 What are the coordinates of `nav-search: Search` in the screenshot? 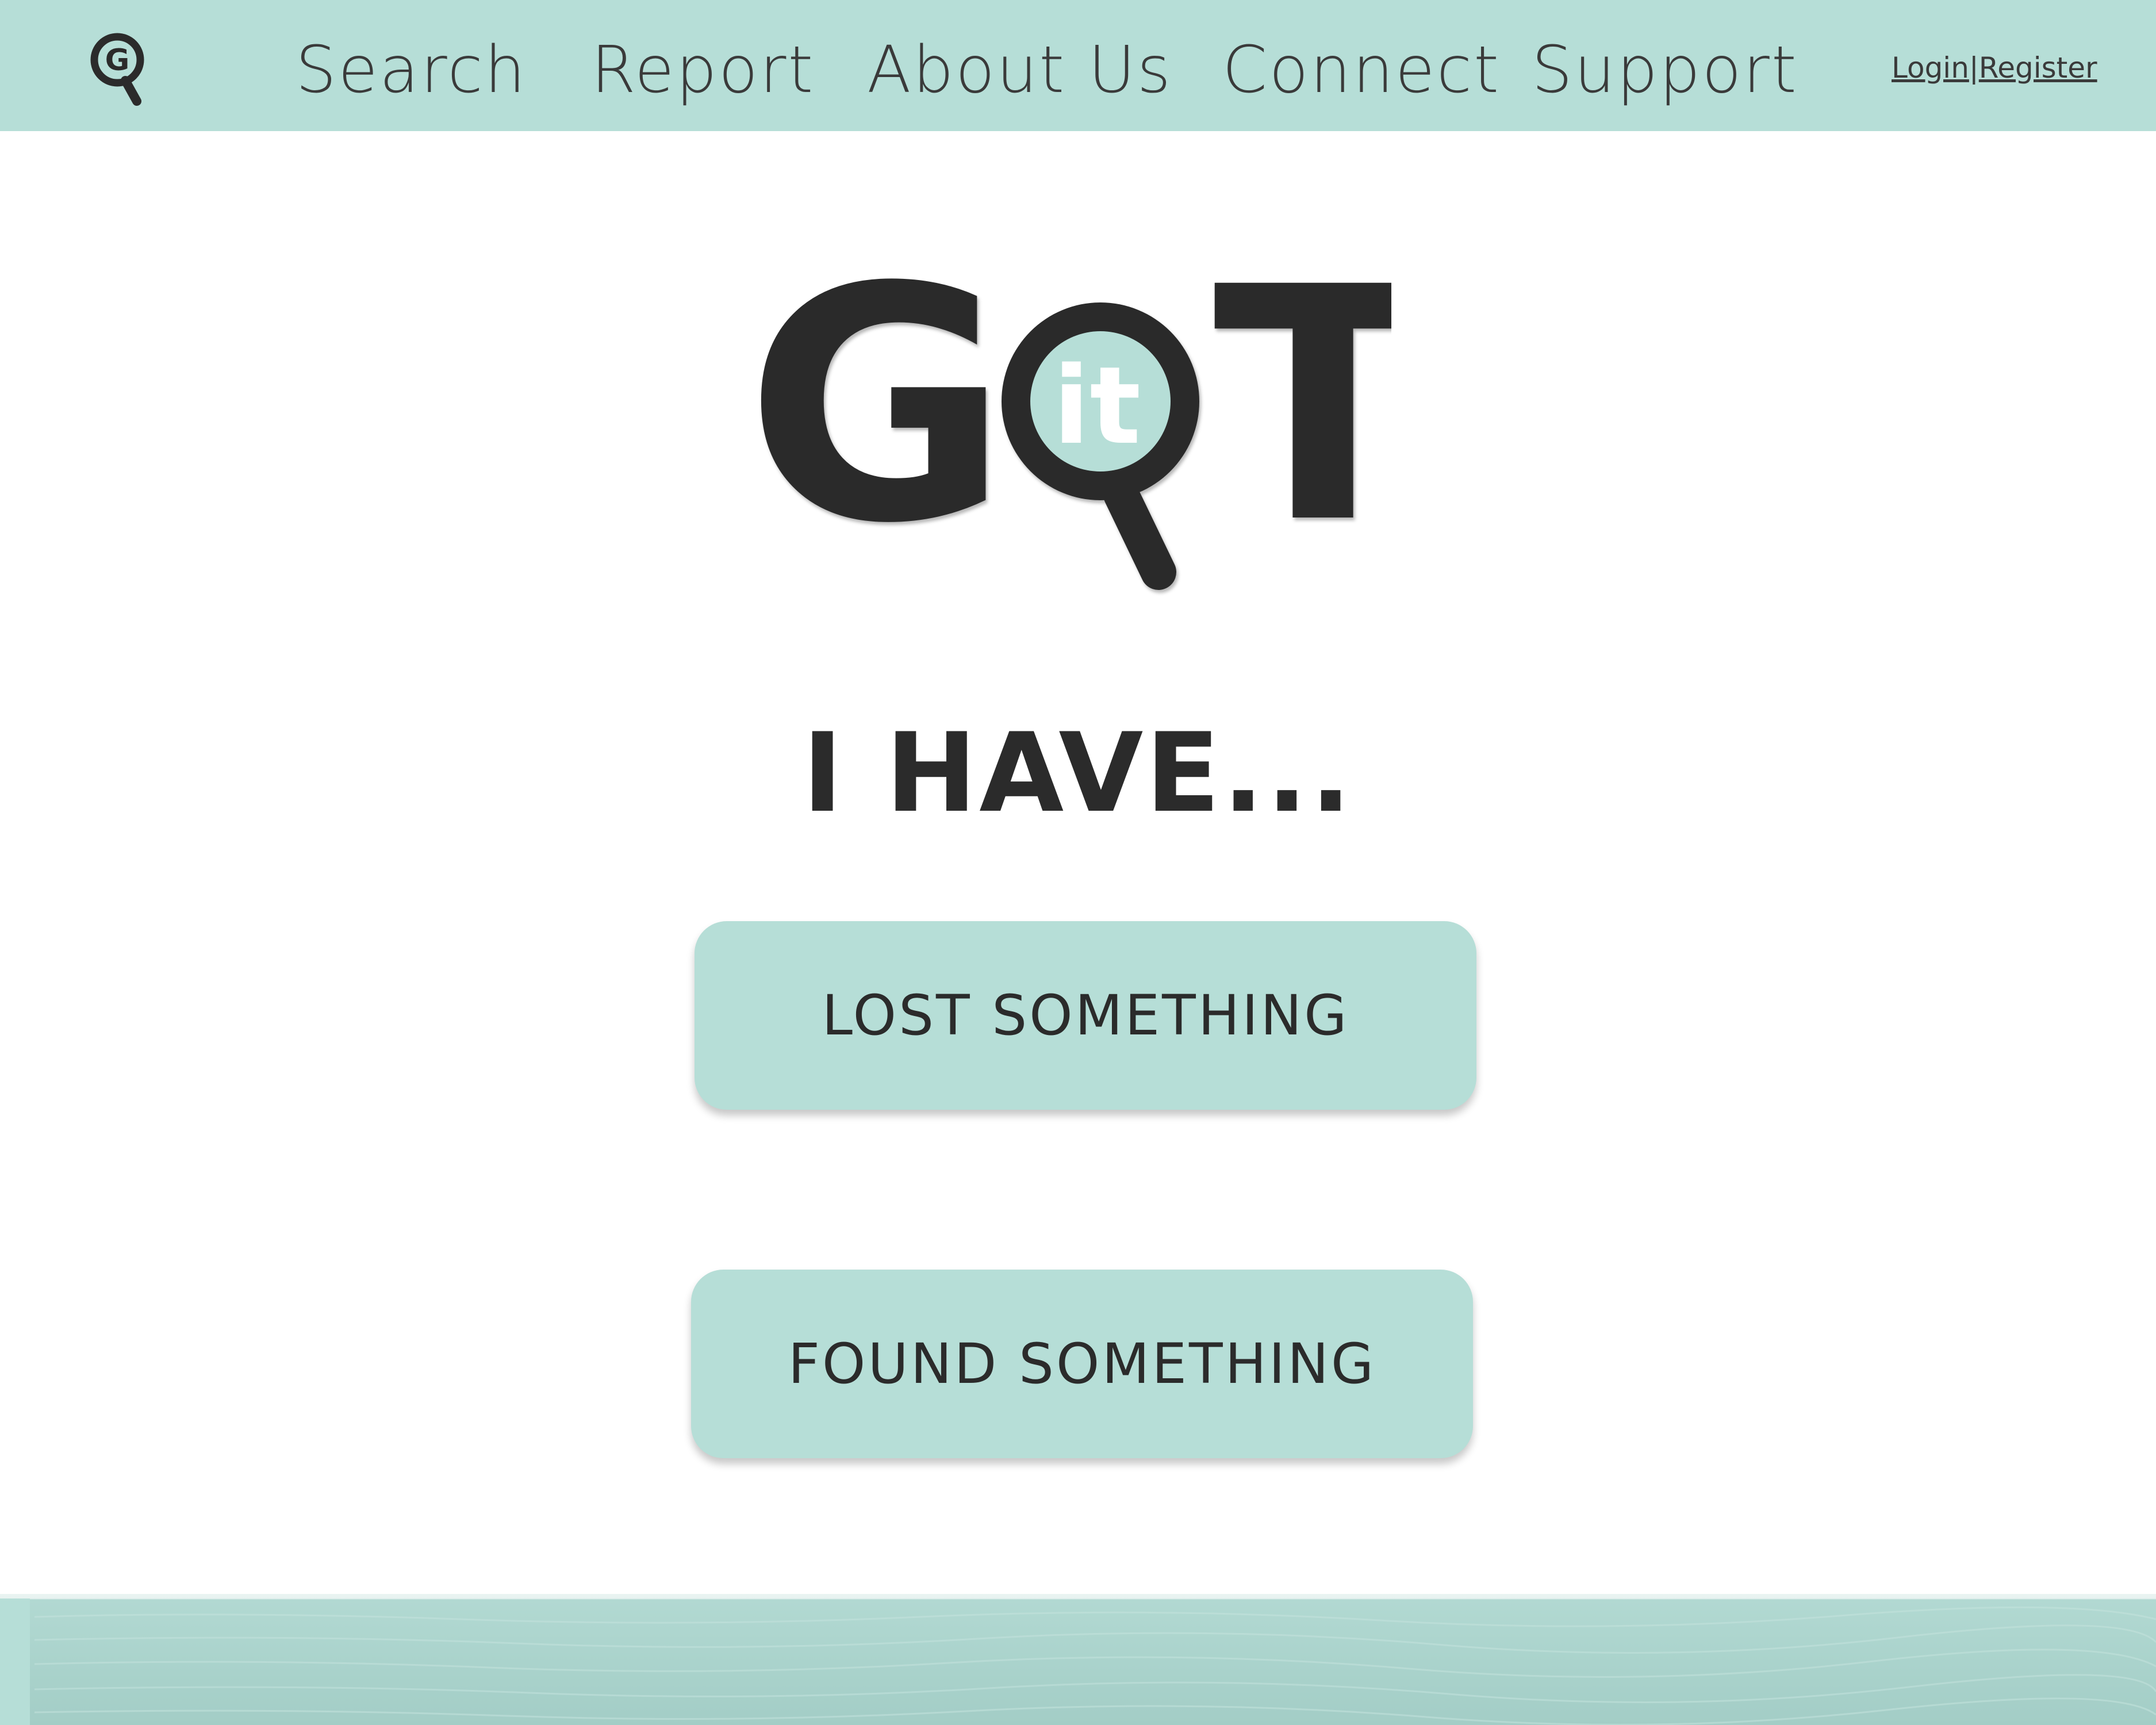 It's located at (411, 70).